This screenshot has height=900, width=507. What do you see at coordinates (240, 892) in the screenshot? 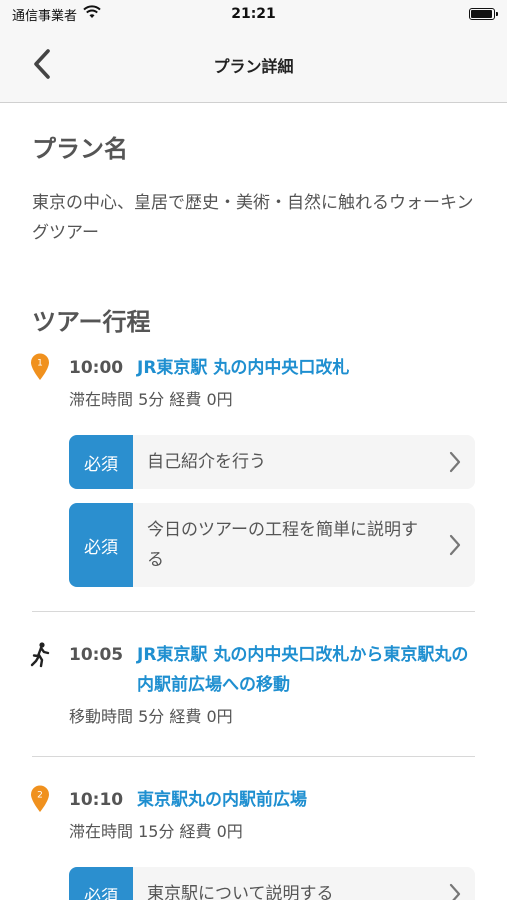
I see `task-text: 東京駅について説明する` at bounding box center [240, 892].